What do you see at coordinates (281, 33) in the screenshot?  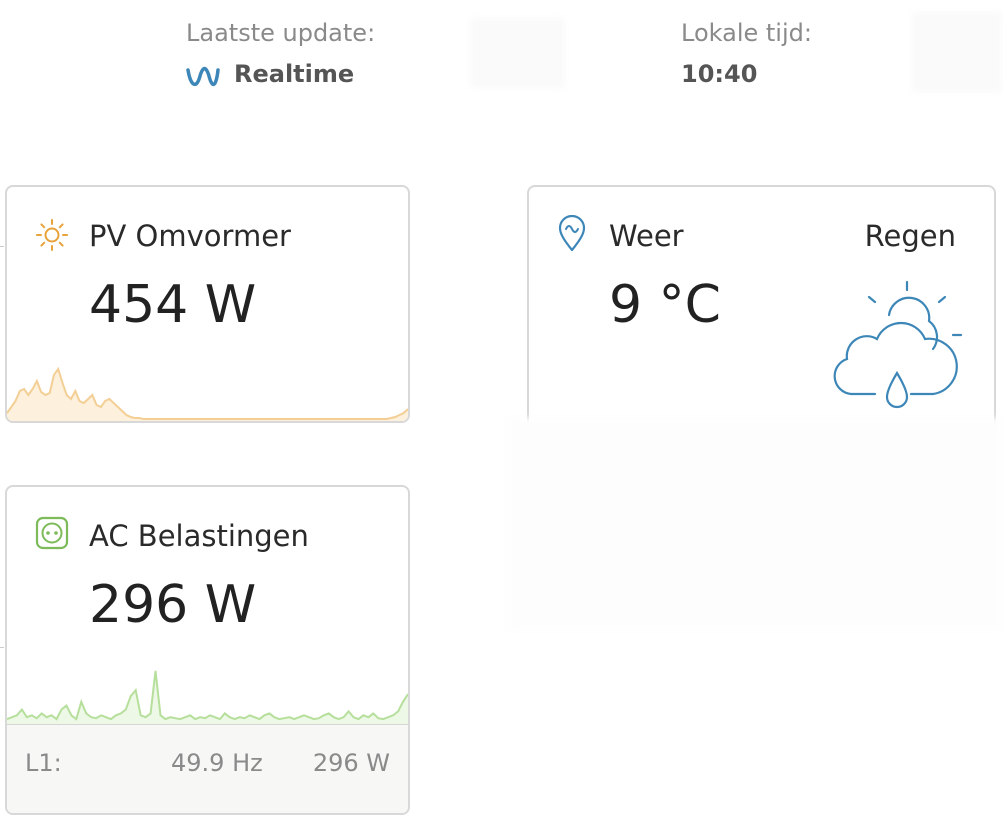 I see `last-update-label: Laatste update:` at bounding box center [281, 33].